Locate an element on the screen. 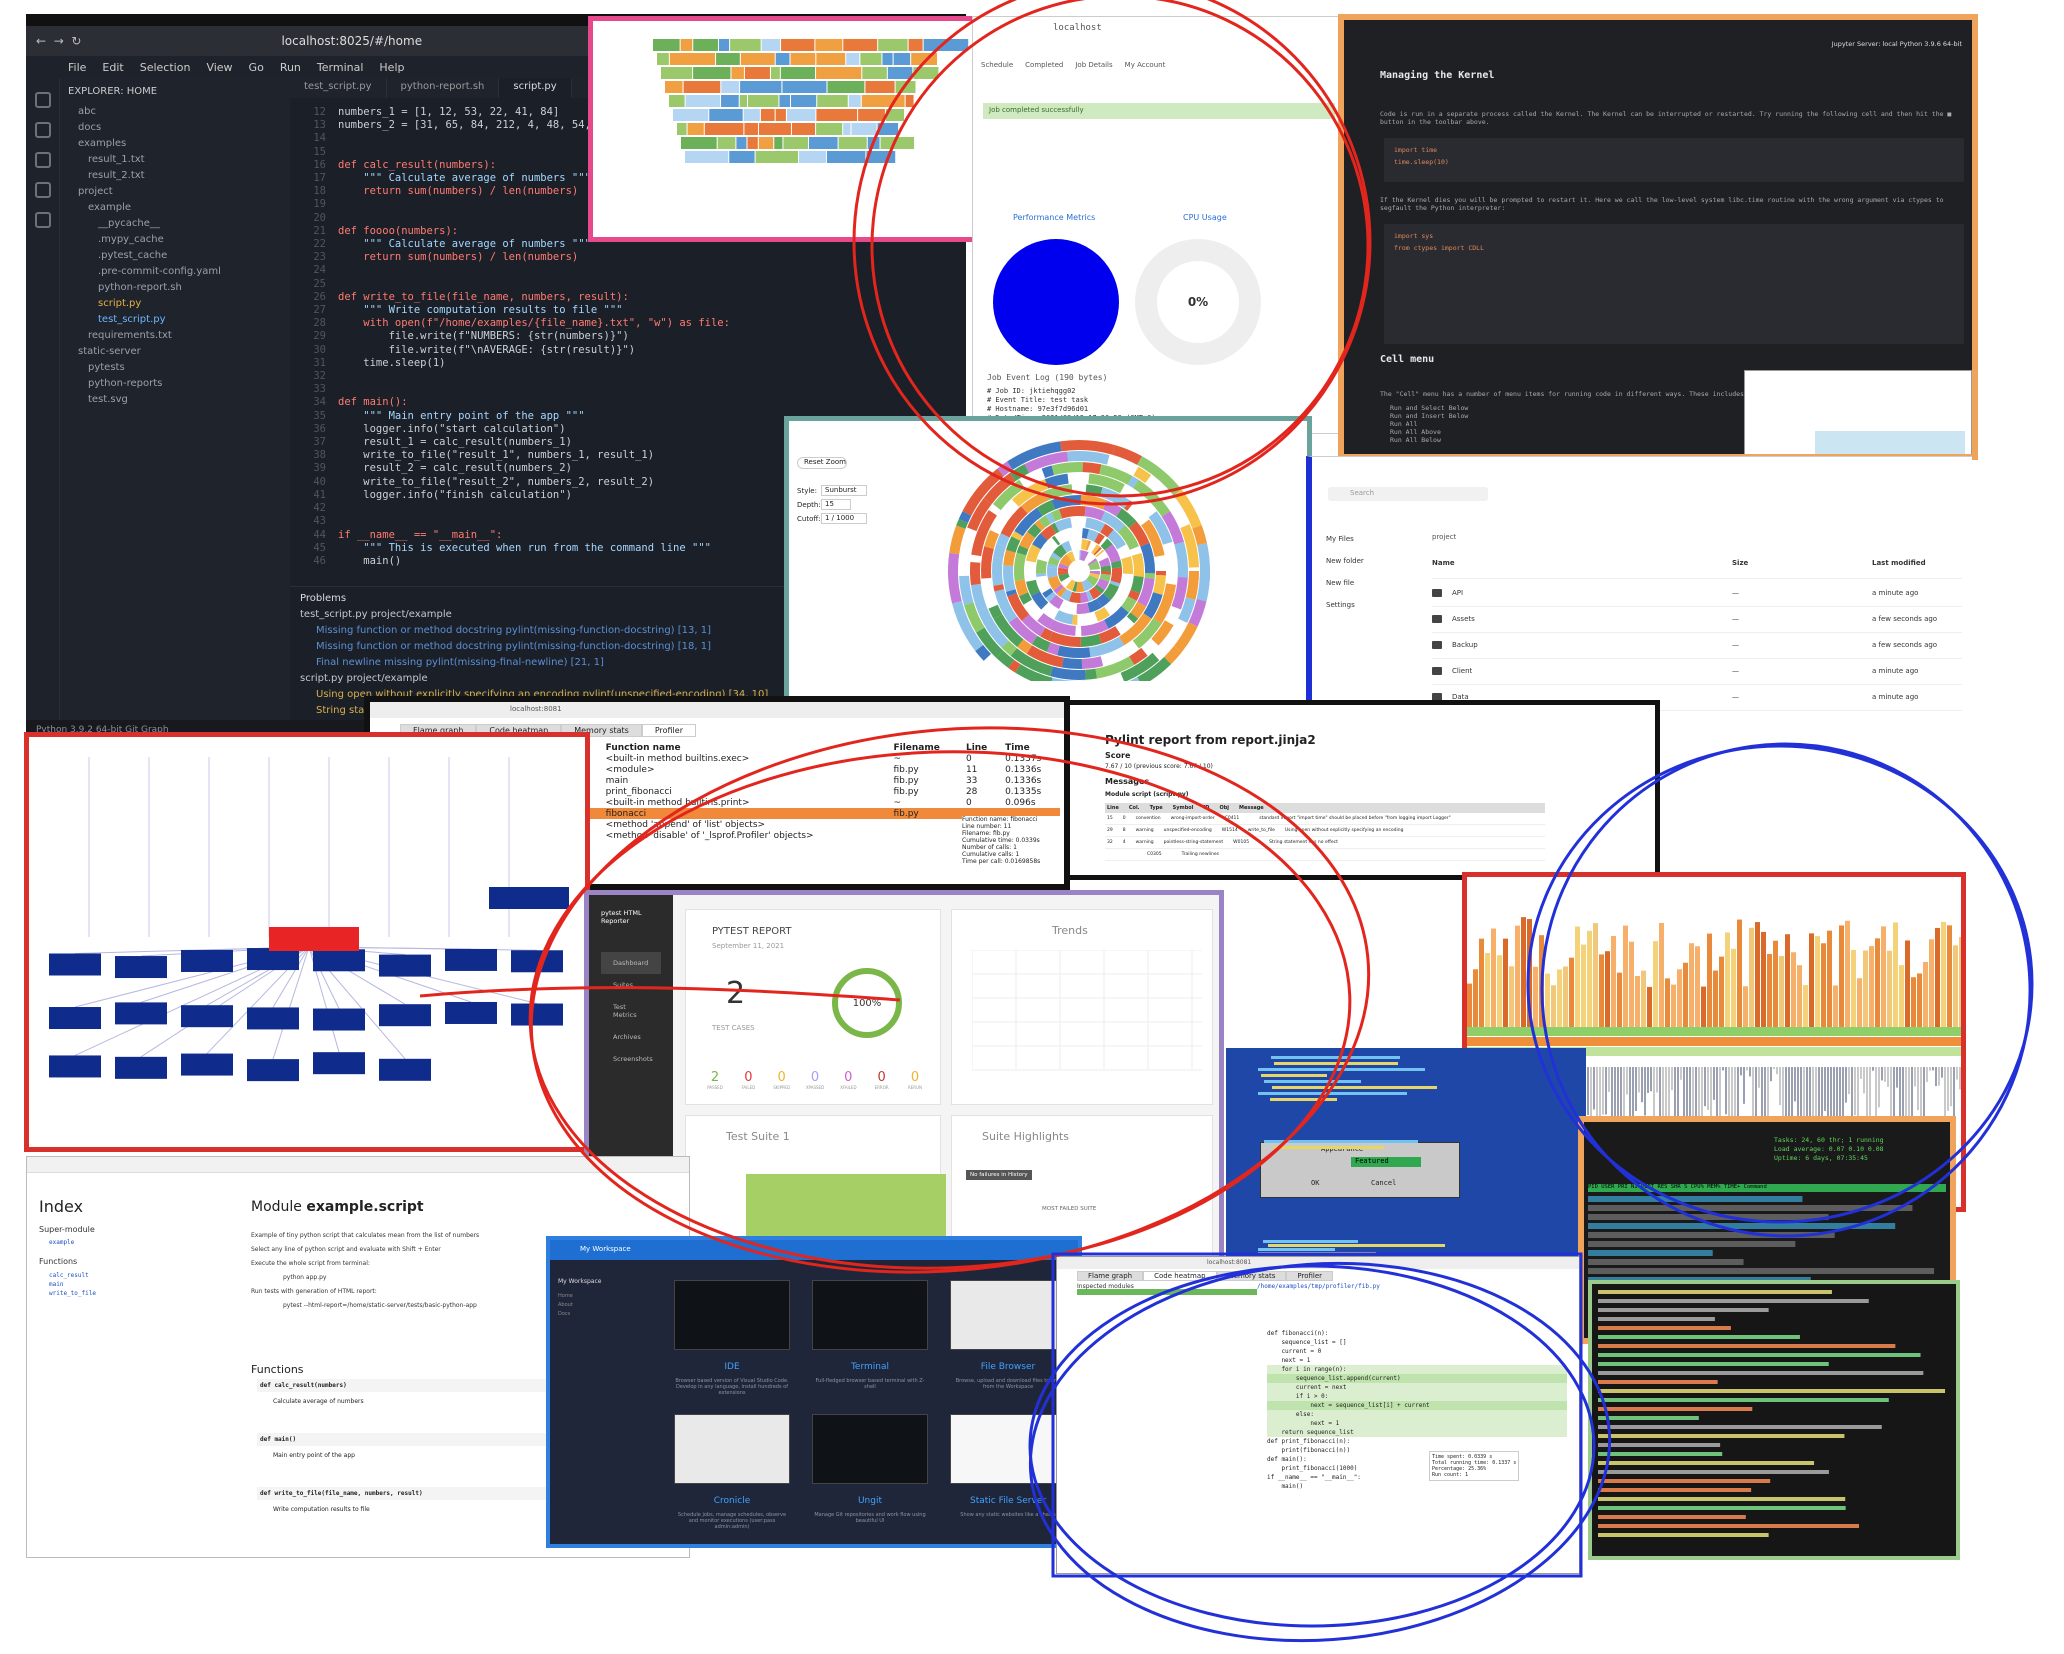 Image resolution: width=2064 pixels, height=1654 pixels. nav-item: Test Metrics is located at coordinates (631, 1011).